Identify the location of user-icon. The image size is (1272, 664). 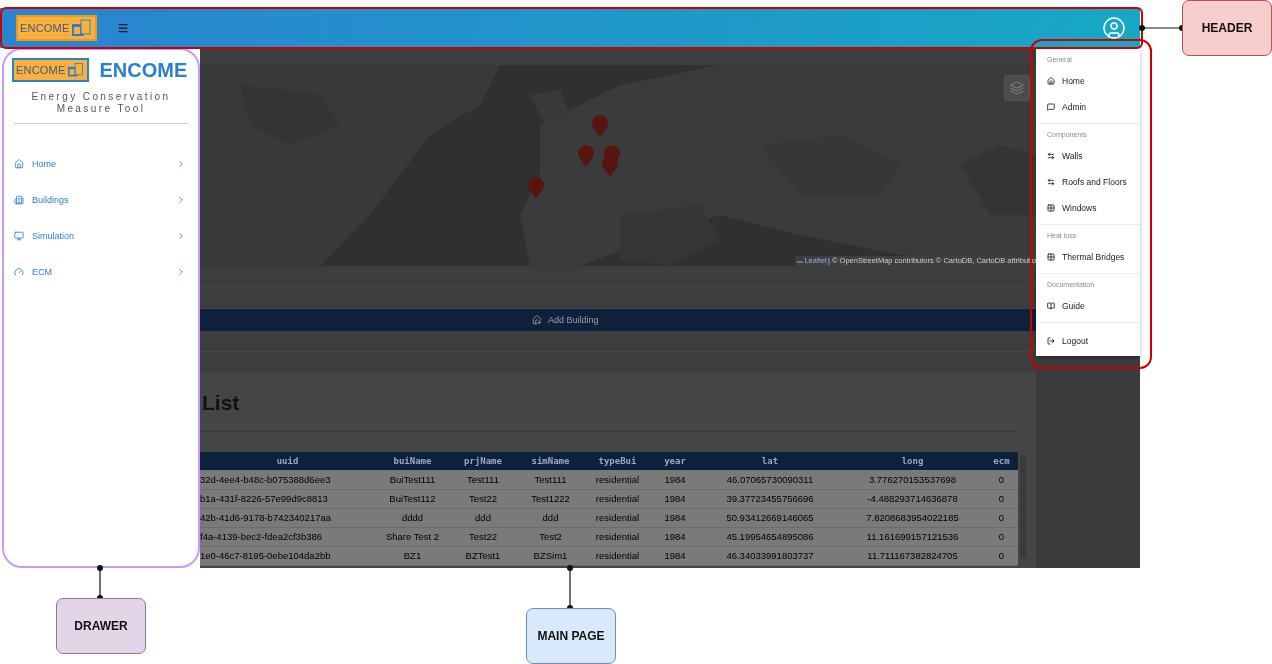
(1114, 28).